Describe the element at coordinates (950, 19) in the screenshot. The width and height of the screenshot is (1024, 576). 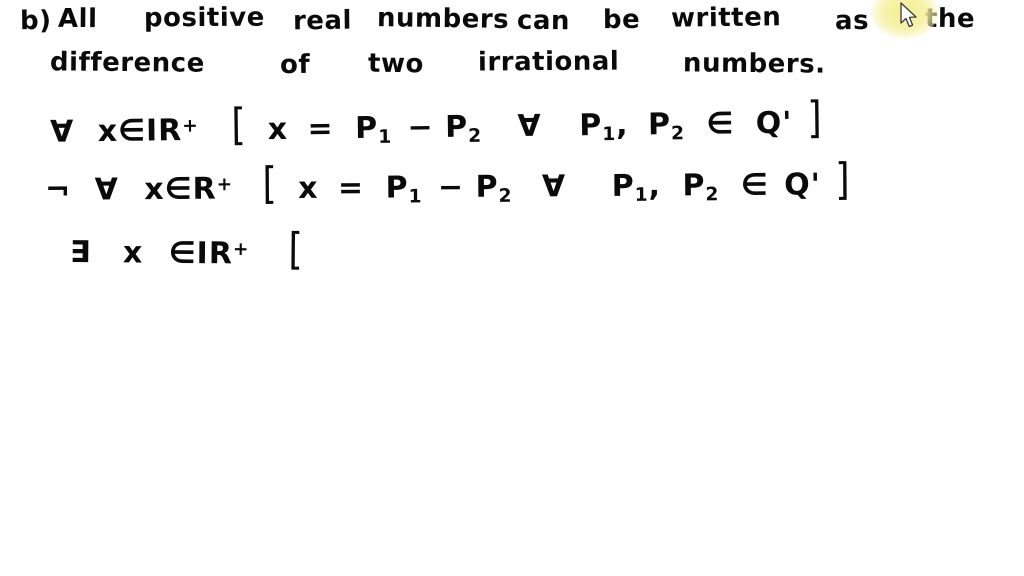
I see `prose-line1-word-9: the` at that location.